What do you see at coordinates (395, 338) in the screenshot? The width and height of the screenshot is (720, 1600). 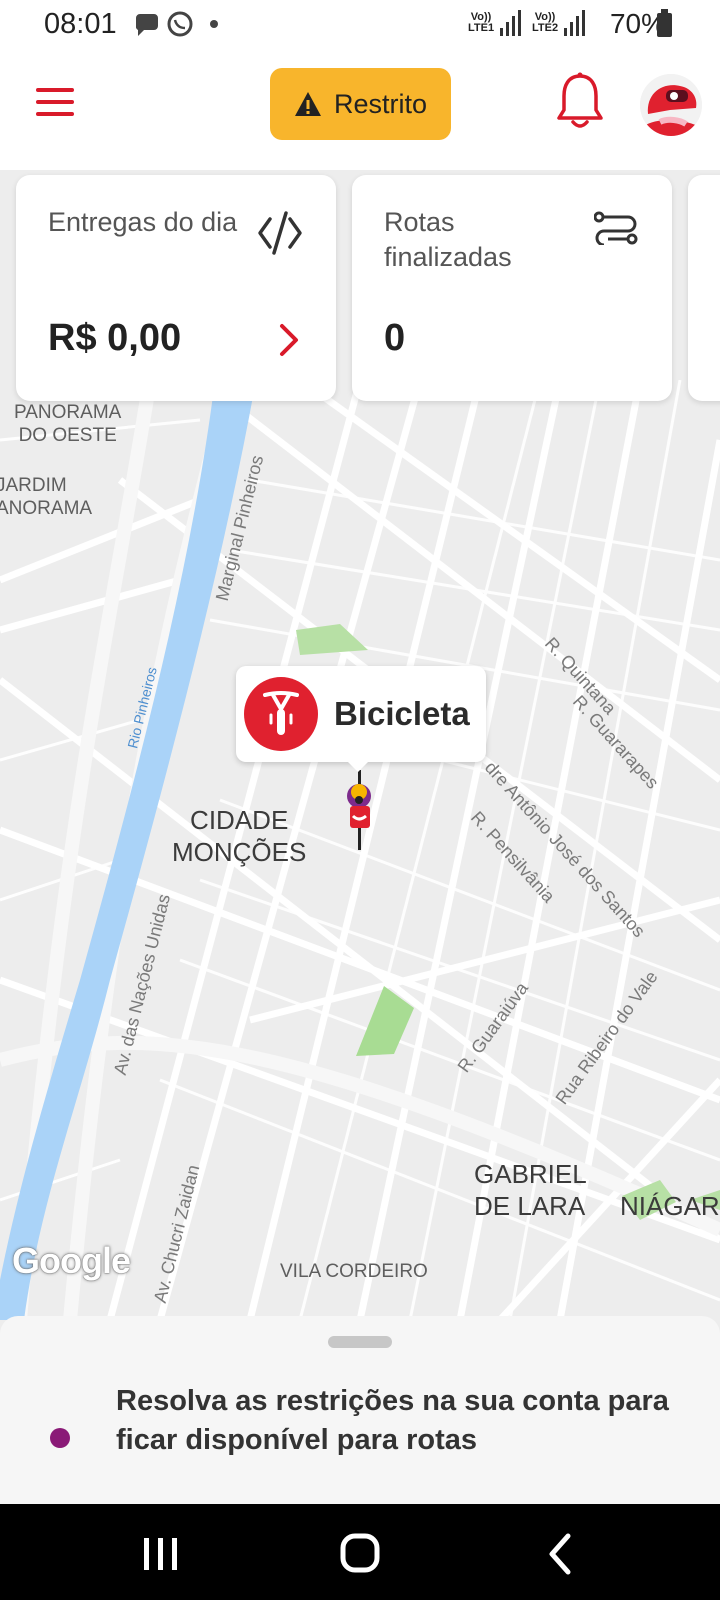 I see `card-value: 0` at bounding box center [395, 338].